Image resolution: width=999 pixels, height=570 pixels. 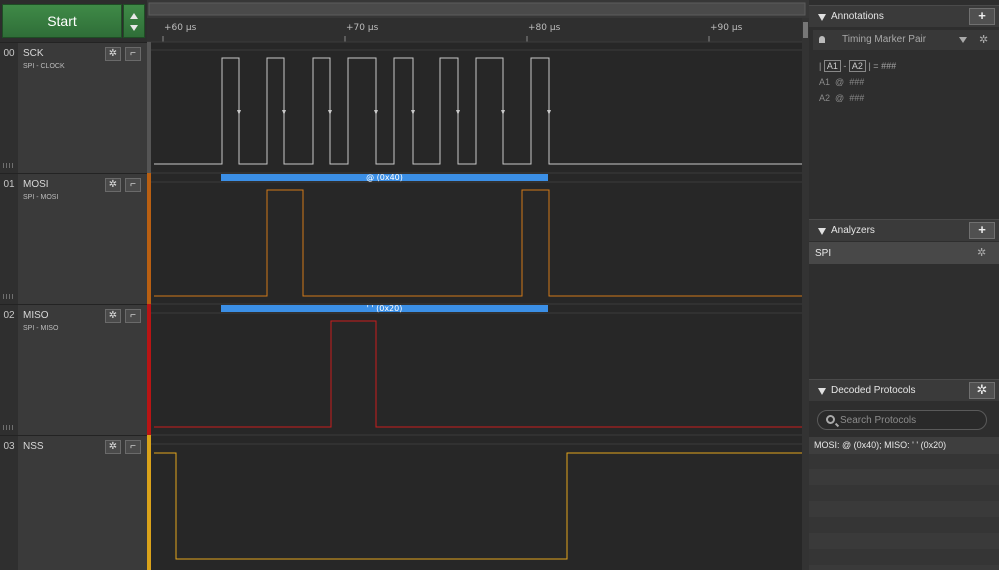 I want to click on scroll-bar-thumb, so click(x=477, y=9).